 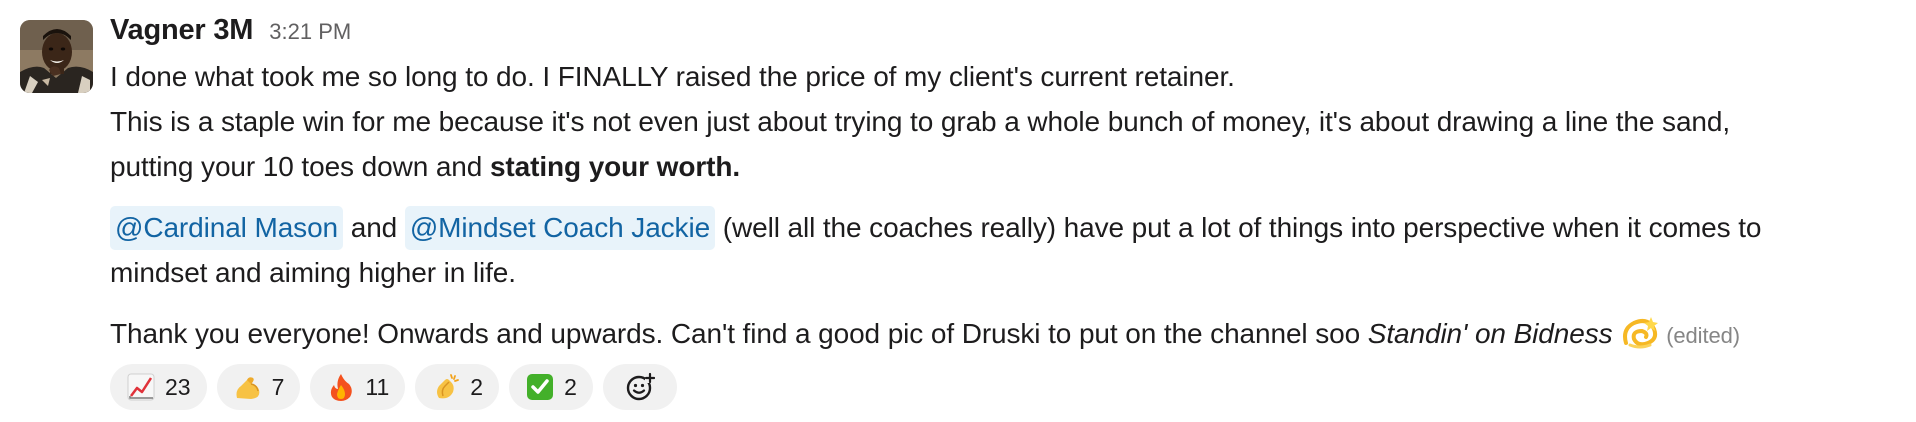 I want to click on reaction-check-mark-button: 2, so click(x=551, y=387).